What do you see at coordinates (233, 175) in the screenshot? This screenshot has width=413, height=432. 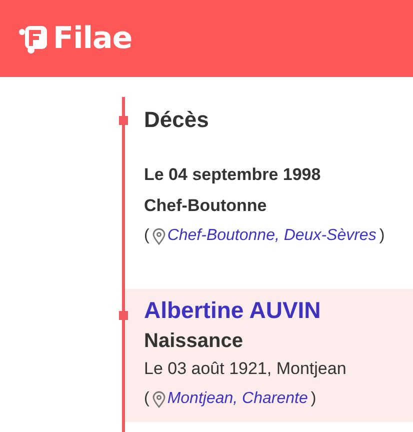 I see `event-detail: Le 04 septembre 1998` at bounding box center [233, 175].